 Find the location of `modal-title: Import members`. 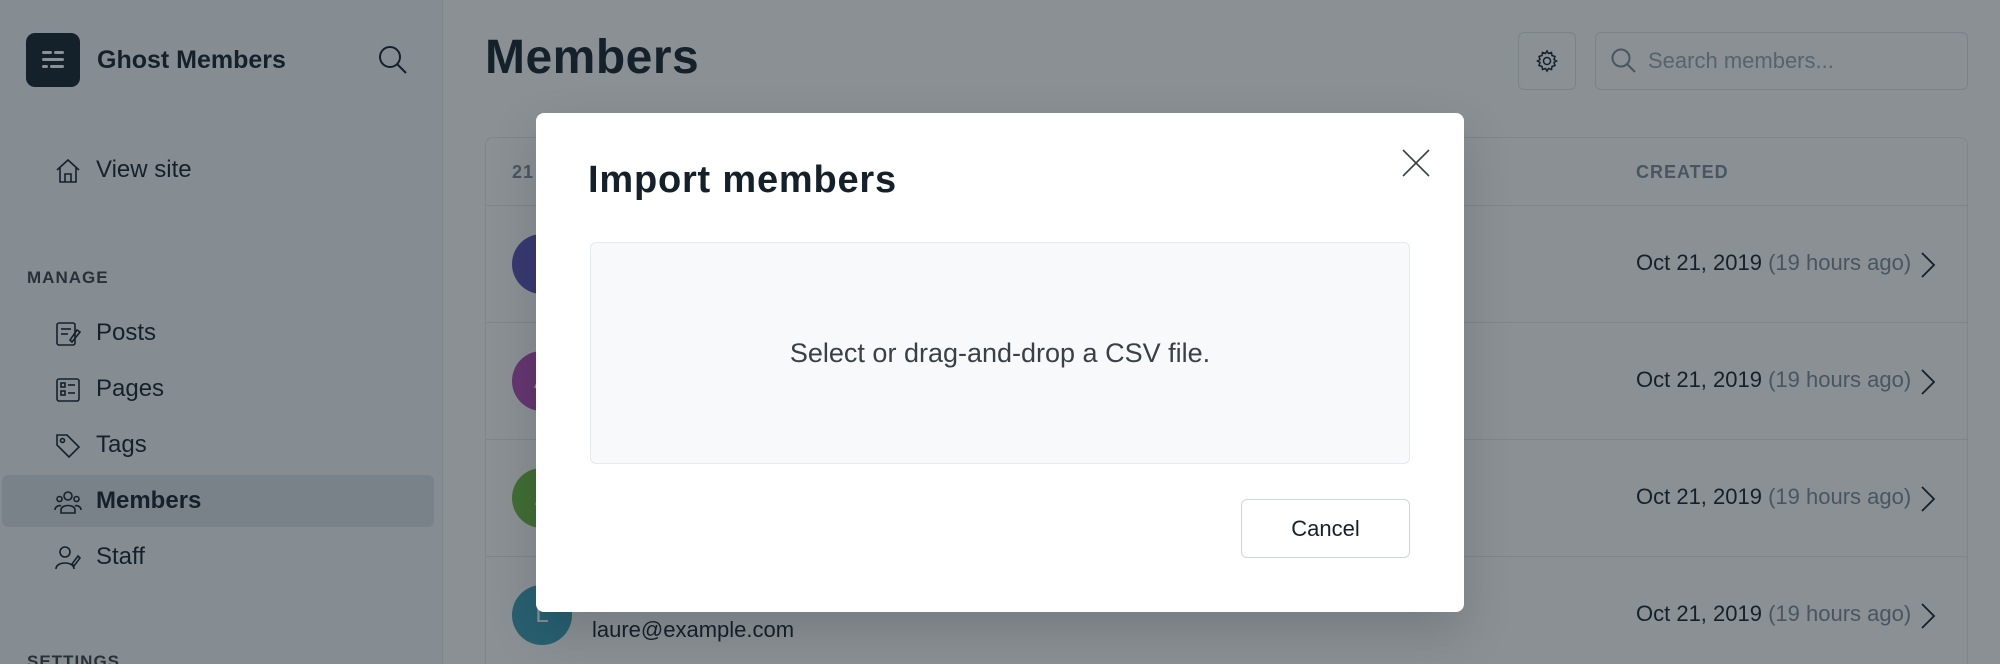

modal-title: Import members is located at coordinates (742, 180).